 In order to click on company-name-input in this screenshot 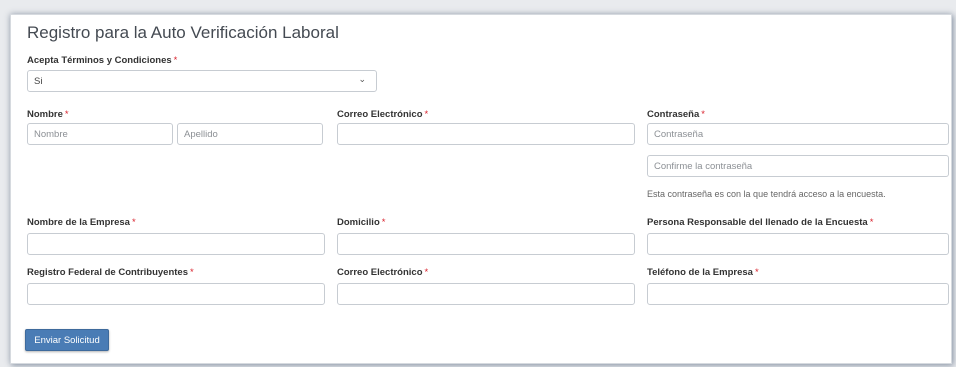, I will do `click(176, 244)`.